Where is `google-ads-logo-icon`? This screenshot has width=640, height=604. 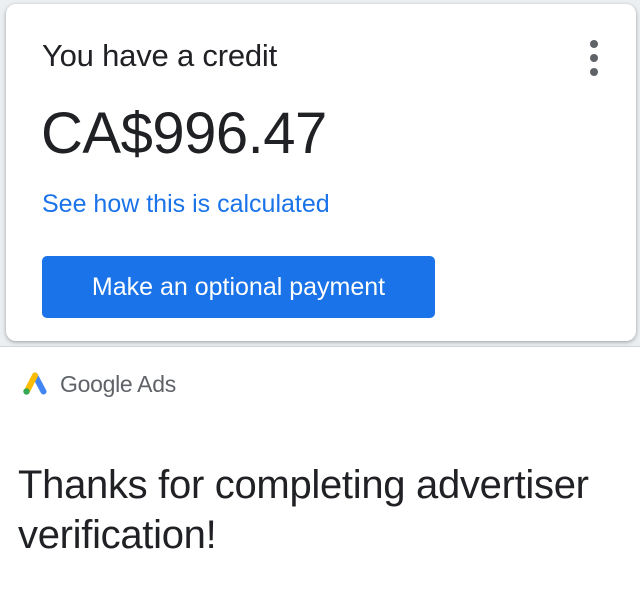 google-ads-logo-icon is located at coordinates (35, 383).